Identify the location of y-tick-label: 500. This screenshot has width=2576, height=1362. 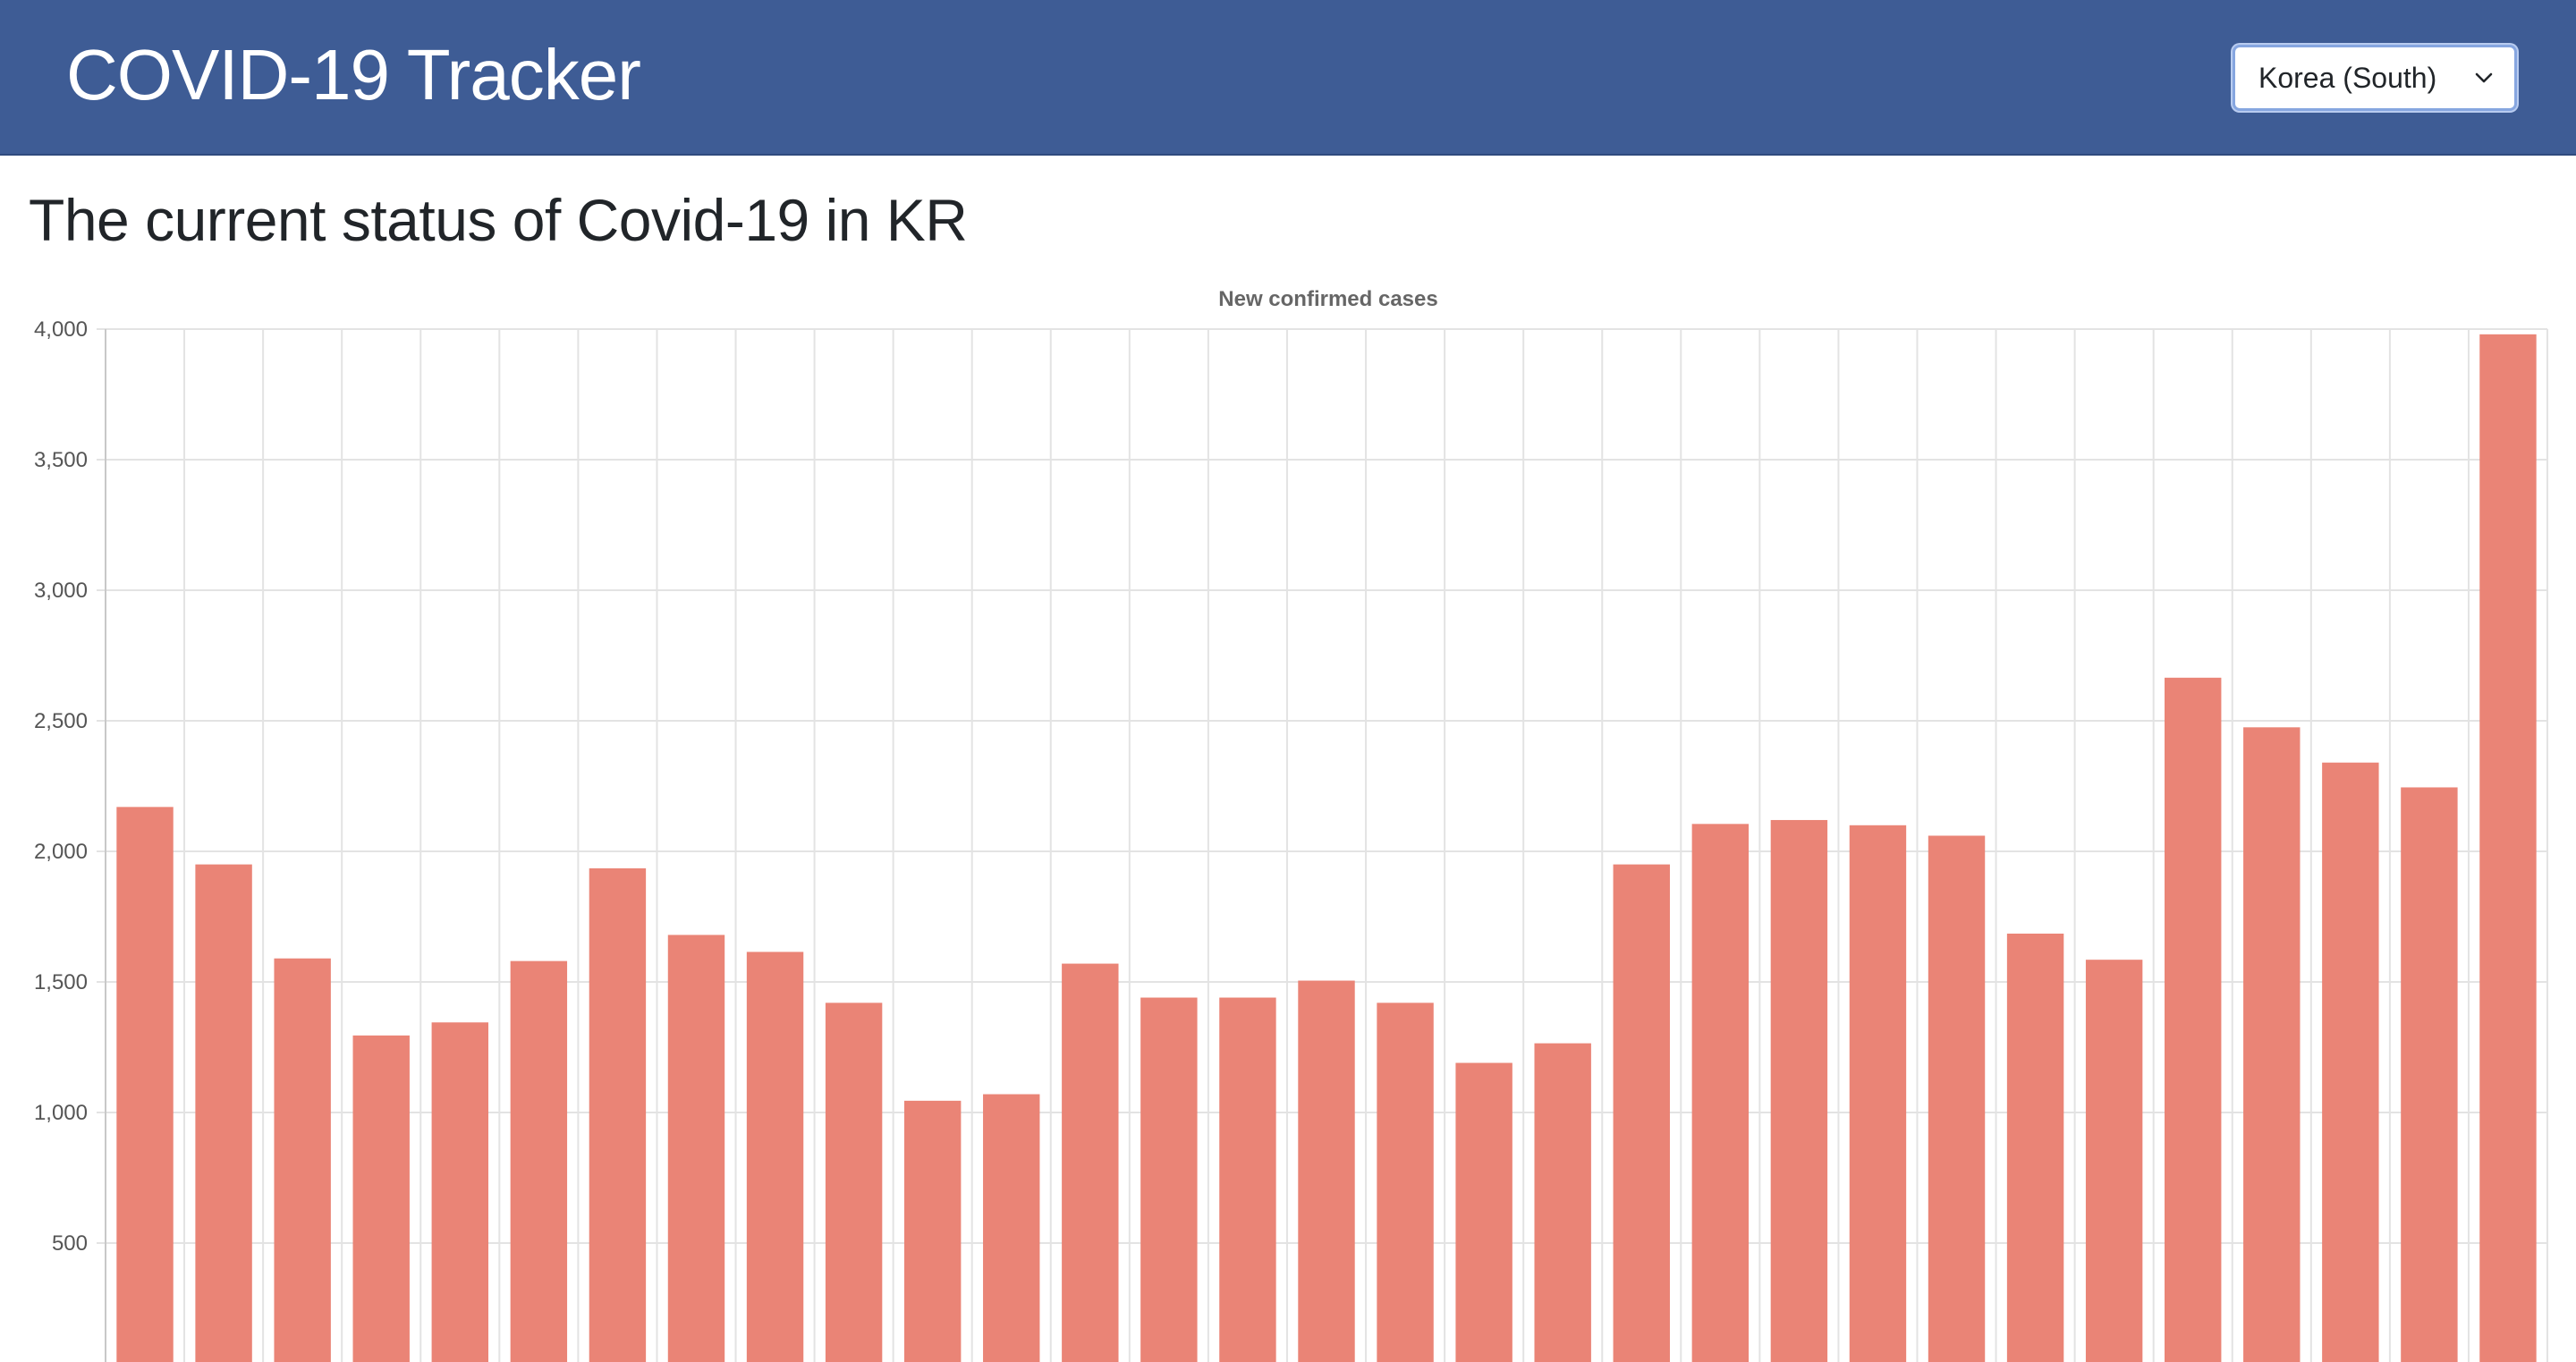
(70, 1243).